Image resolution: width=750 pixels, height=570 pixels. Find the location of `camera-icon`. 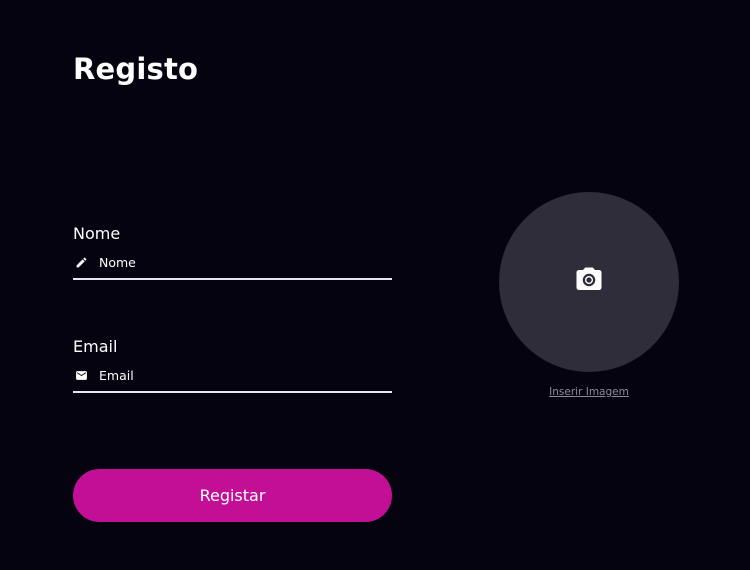

camera-icon is located at coordinates (589, 282).